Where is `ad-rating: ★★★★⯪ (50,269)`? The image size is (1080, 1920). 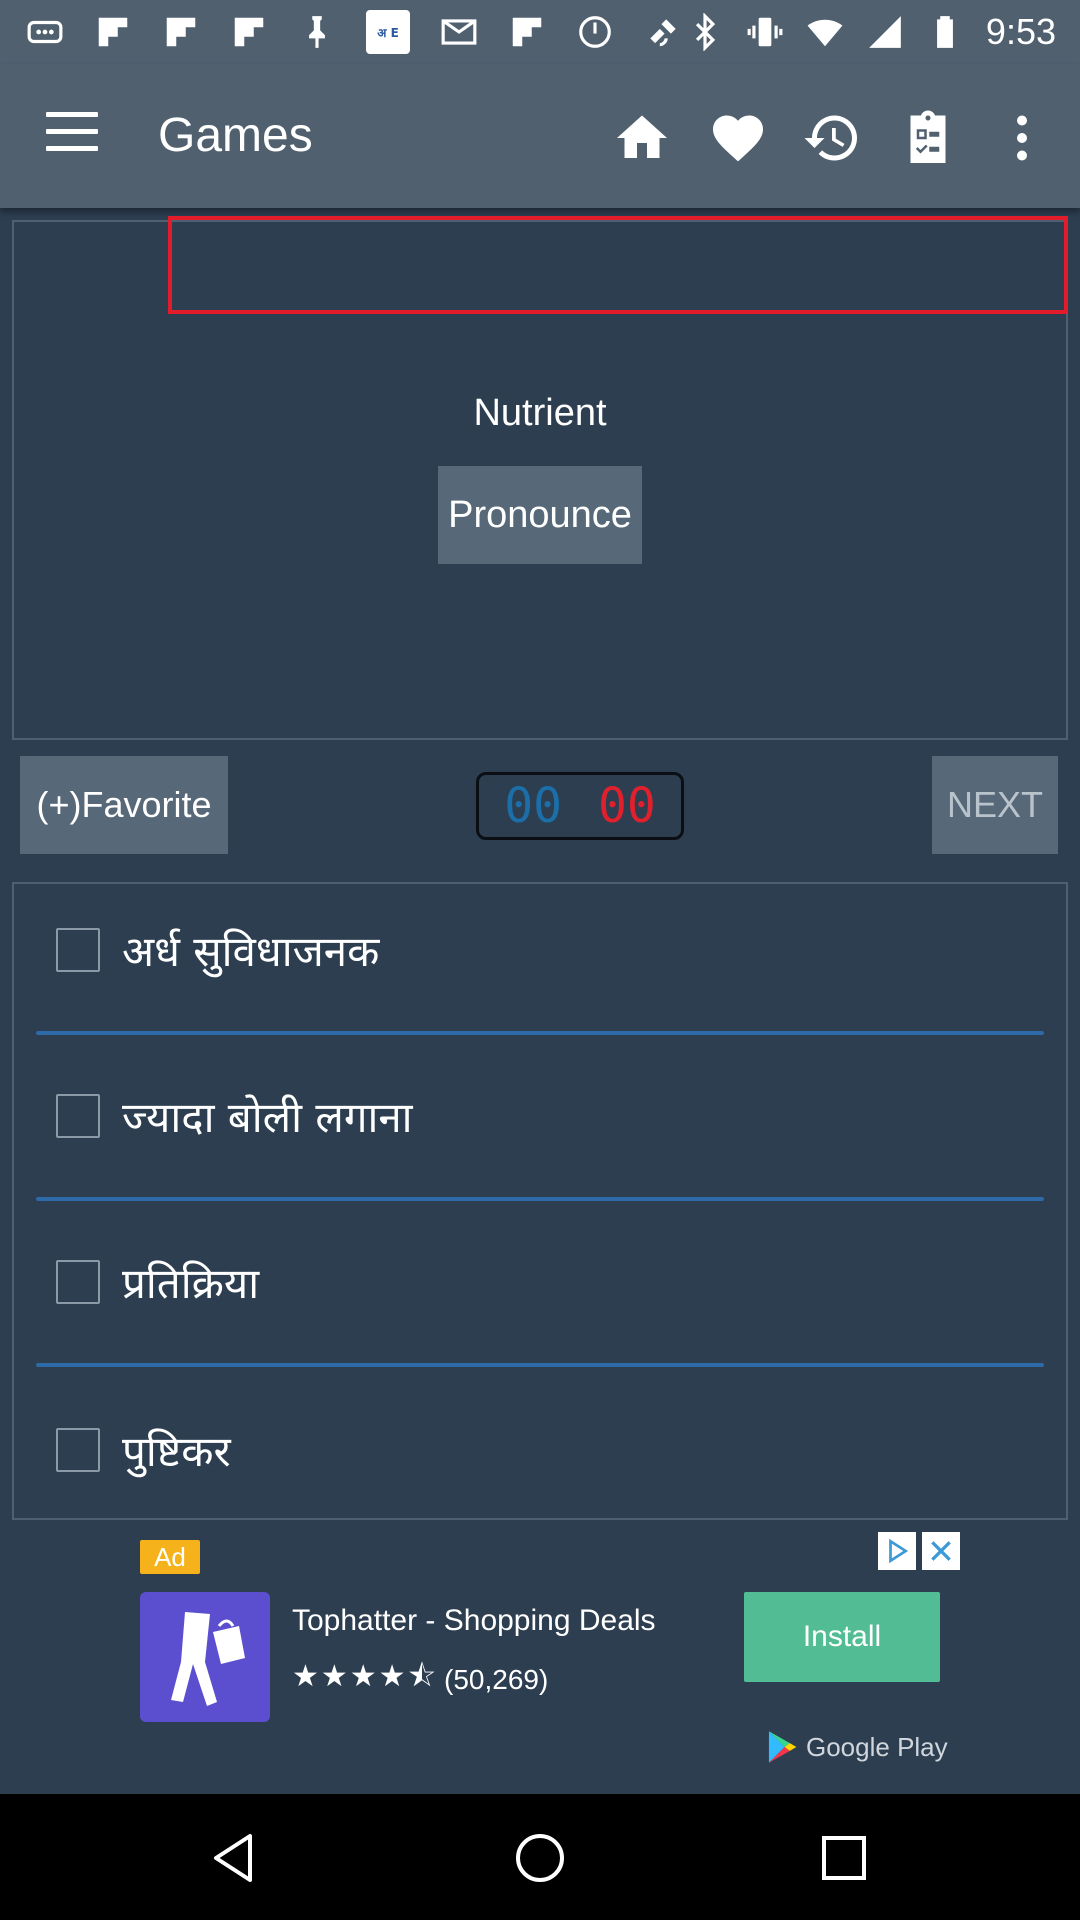
ad-rating: ★★★★⯪ (50,269) is located at coordinates (420, 1679).